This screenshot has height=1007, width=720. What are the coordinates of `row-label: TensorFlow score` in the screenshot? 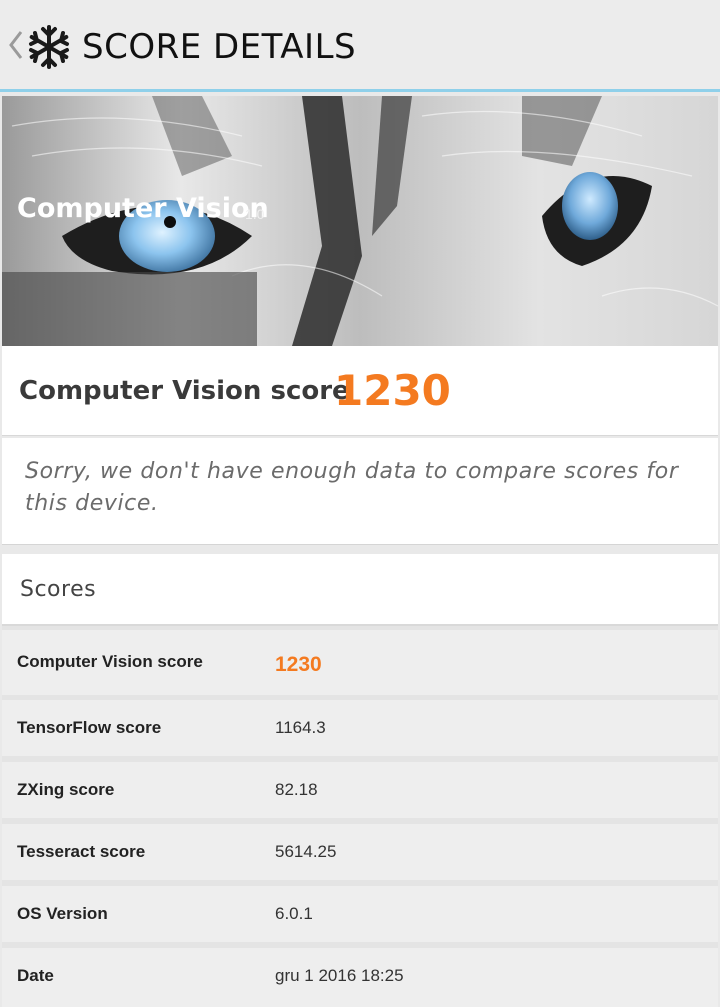 It's located at (89, 727).